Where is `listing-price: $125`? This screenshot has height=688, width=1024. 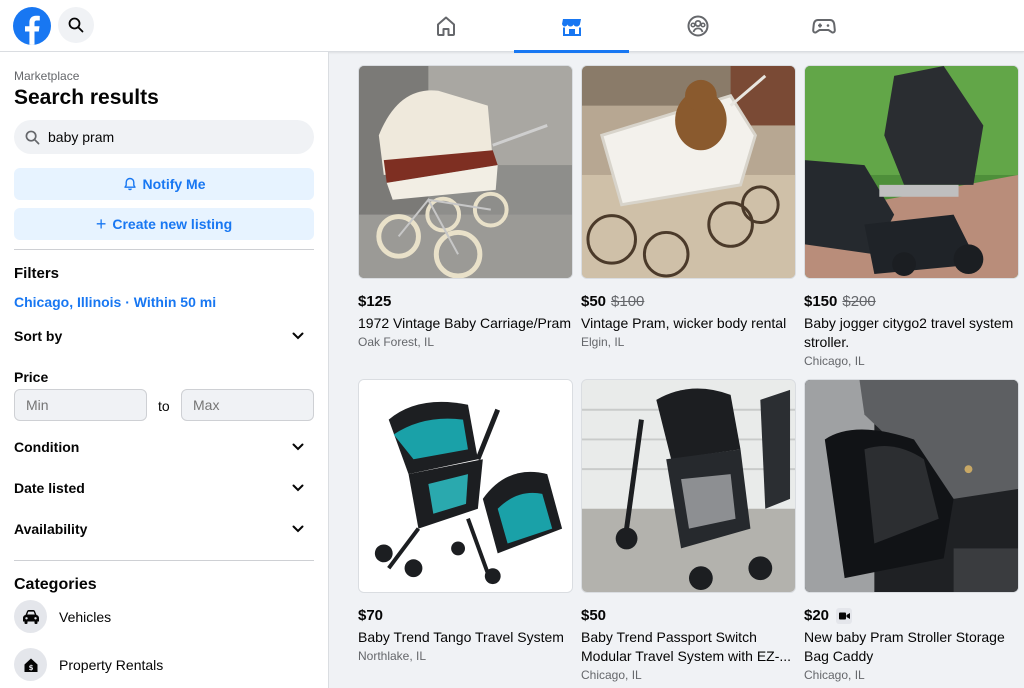
listing-price: $125 is located at coordinates (375, 301).